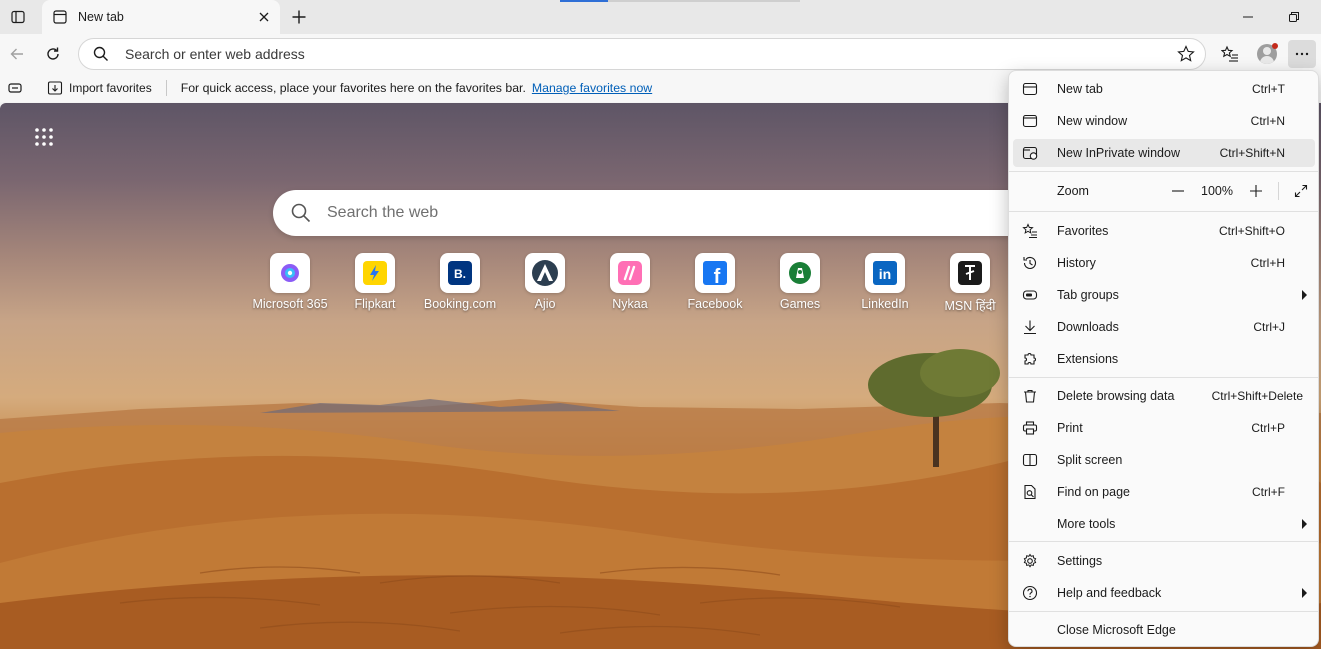 This screenshot has height=649, width=1321. Describe the element at coordinates (1217, 191) in the screenshot. I see `zoom-value: 100%` at that location.